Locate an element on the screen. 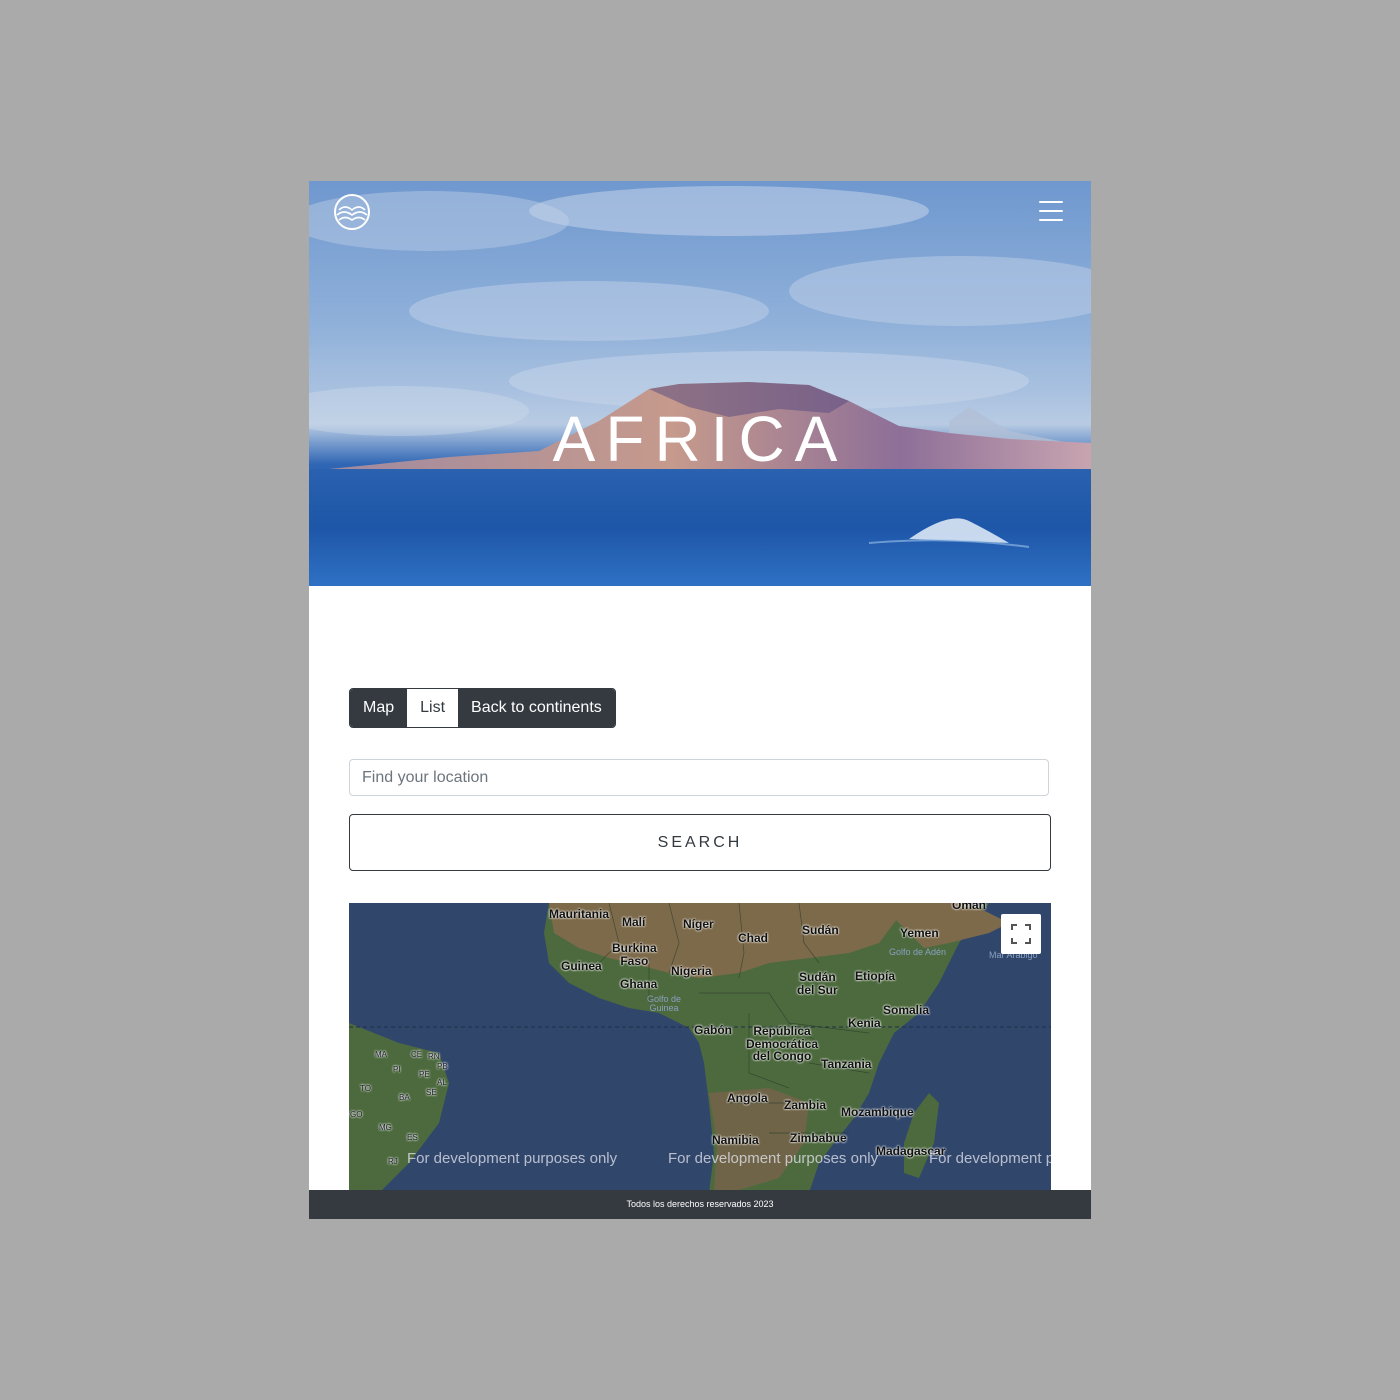 The width and height of the screenshot is (1400, 1400). page-title: AFRICA is located at coordinates (700, 439).